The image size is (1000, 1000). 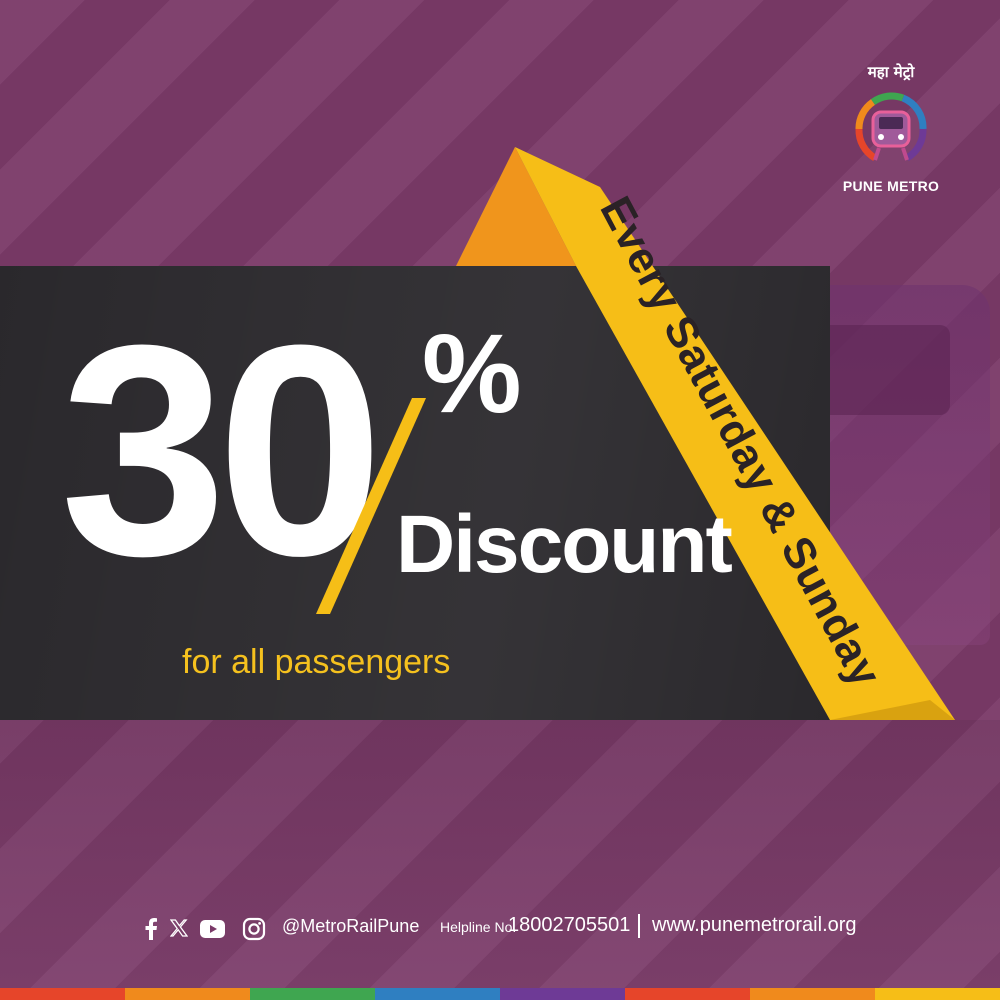 I want to click on bottom-color-bar, so click(x=500, y=994).